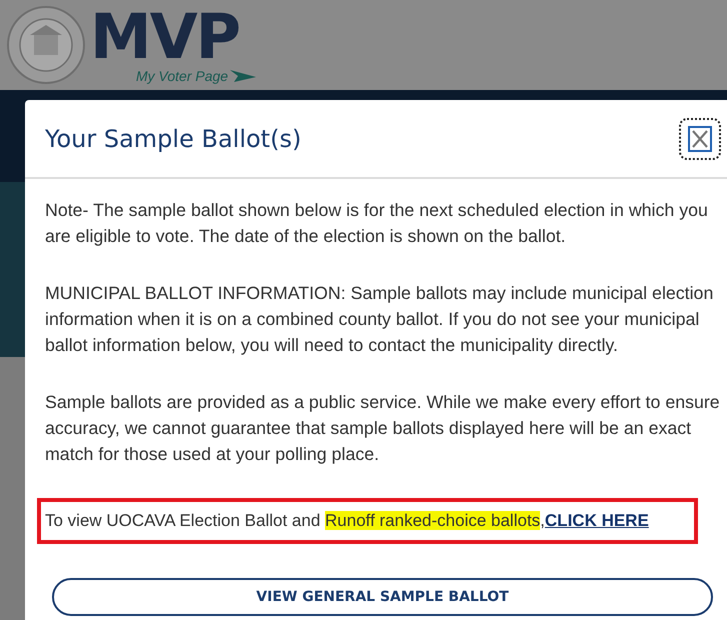 The width and height of the screenshot is (727, 620). What do you see at coordinates (379, 319) in the screenshot?
I see `info-paragraph: MUNICIPAL BALLOT INFORMATION: Sample ballots may include municipal election information when it is on a combined county ballot. If you do not see your municipal ballot information below, you will need to contact the municipality directly.` at bounding box center [379, 319].